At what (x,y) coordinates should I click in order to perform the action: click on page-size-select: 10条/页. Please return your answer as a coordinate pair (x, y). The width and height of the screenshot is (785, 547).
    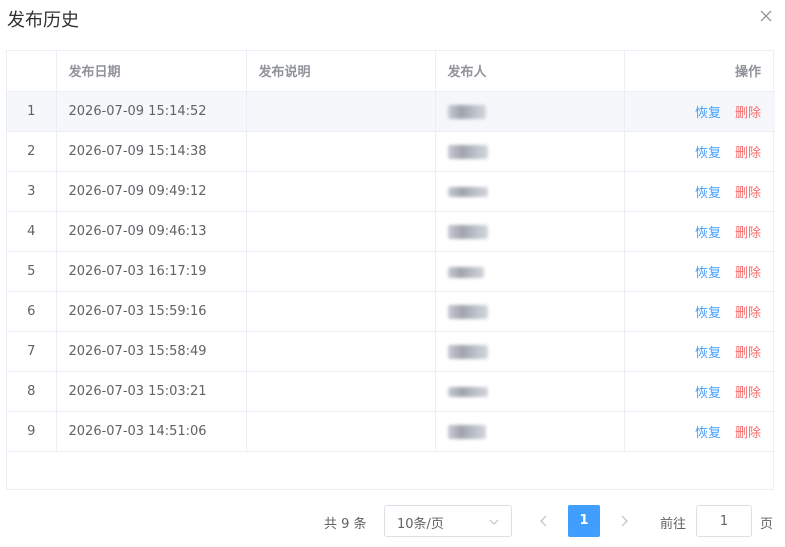
    Looking at the image, I should click on (448, 521).